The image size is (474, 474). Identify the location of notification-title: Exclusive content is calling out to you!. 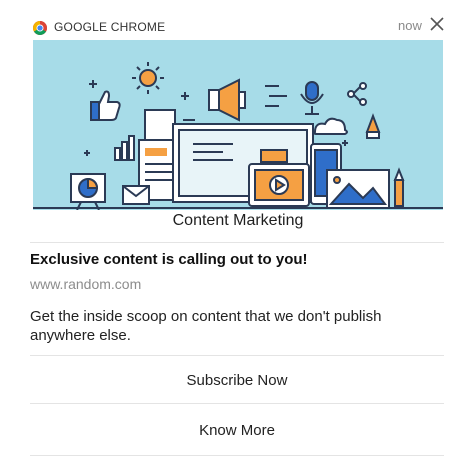
(169, 259).